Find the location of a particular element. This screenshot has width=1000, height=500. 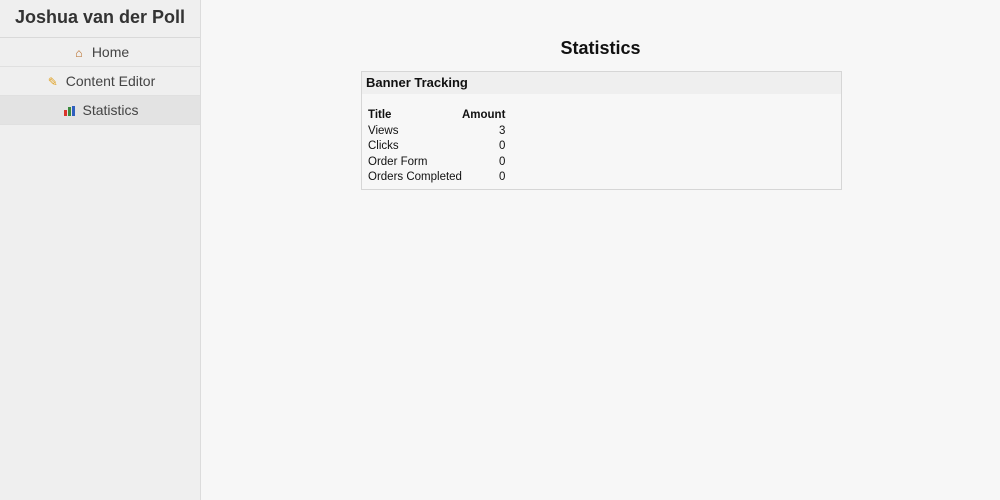

table-header-row: Title Amount is located at coordinates (436, 116).